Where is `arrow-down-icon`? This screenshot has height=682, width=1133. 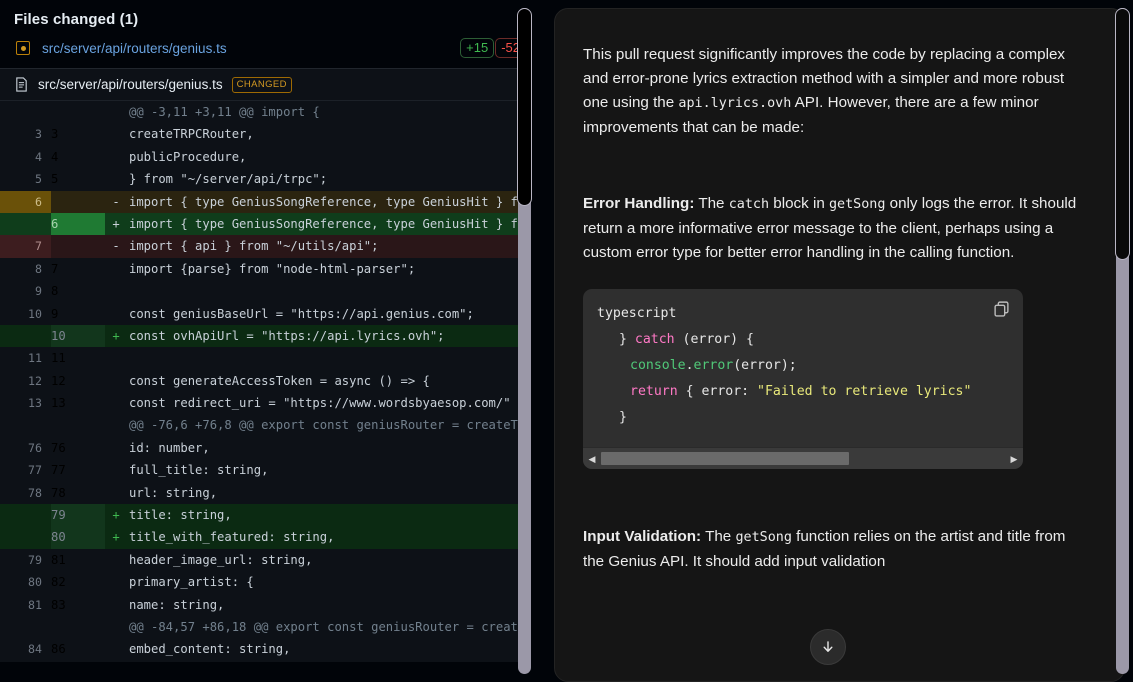 arrow-down-icon is located at coordinates (828, 646).